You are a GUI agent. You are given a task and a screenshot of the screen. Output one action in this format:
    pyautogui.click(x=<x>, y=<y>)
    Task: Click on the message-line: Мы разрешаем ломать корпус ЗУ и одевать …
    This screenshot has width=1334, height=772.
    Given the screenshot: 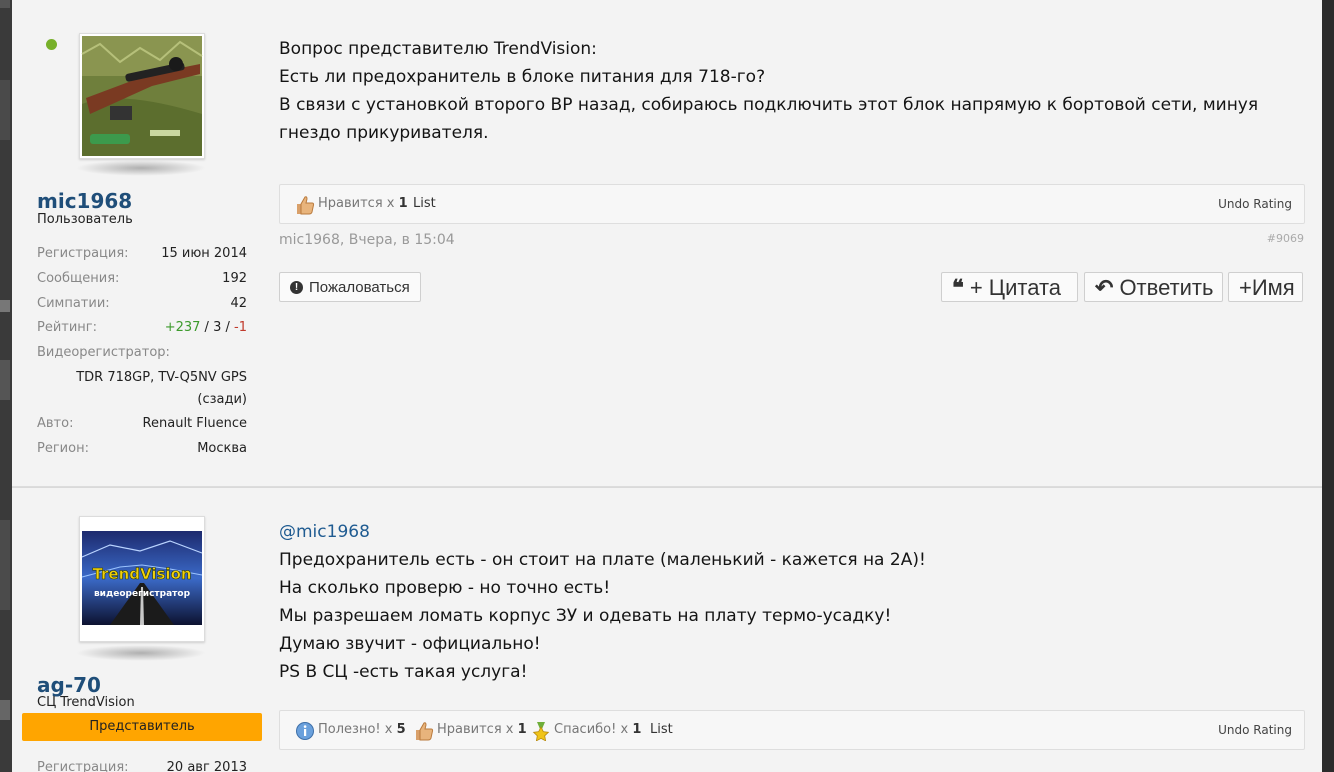 What is the action you would take?
    pyautogui.click(x=585, y=616)
    